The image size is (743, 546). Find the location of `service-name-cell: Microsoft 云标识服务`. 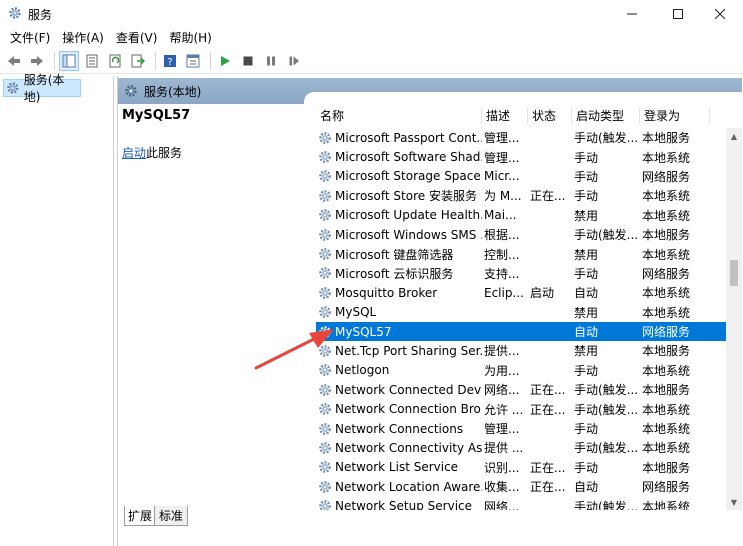

service-name-cell: Microsoft 云标识服务 is located at coordinates (399, 273).